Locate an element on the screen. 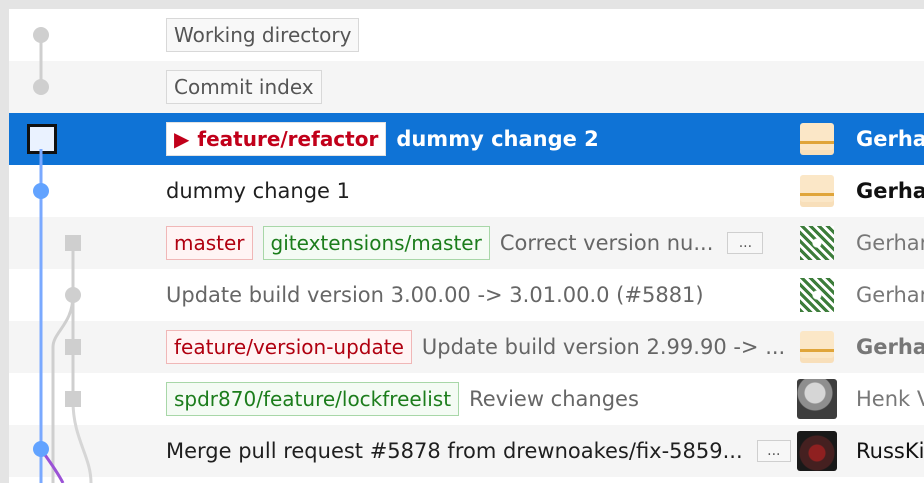 The image size is (924, 483). node-spdr870 is located at coordinates (73, 399).